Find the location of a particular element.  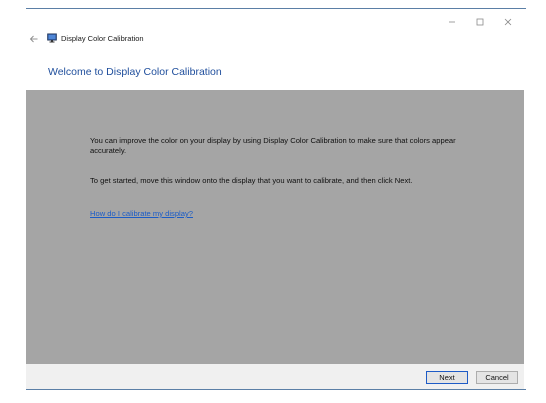

monitor-icon is located at coordinates (52, 38).